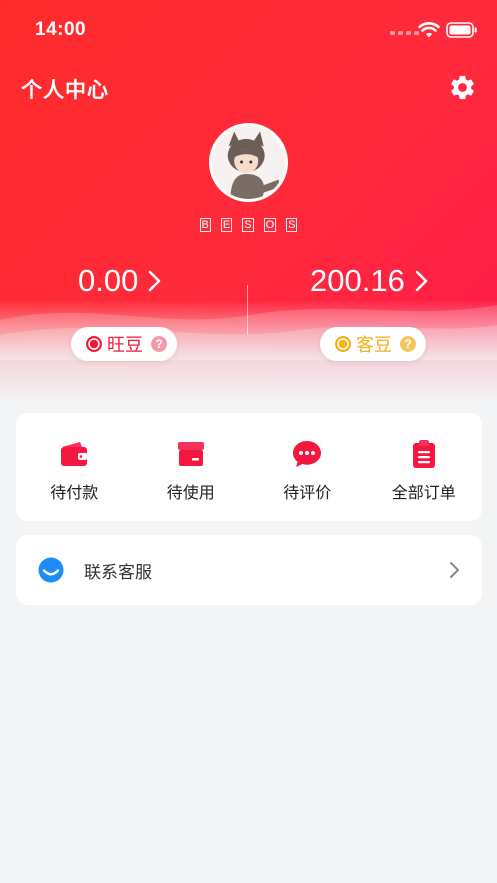 The image size is (497, 883). I want to click on kedou-value: 200.16, so click(357, 280).